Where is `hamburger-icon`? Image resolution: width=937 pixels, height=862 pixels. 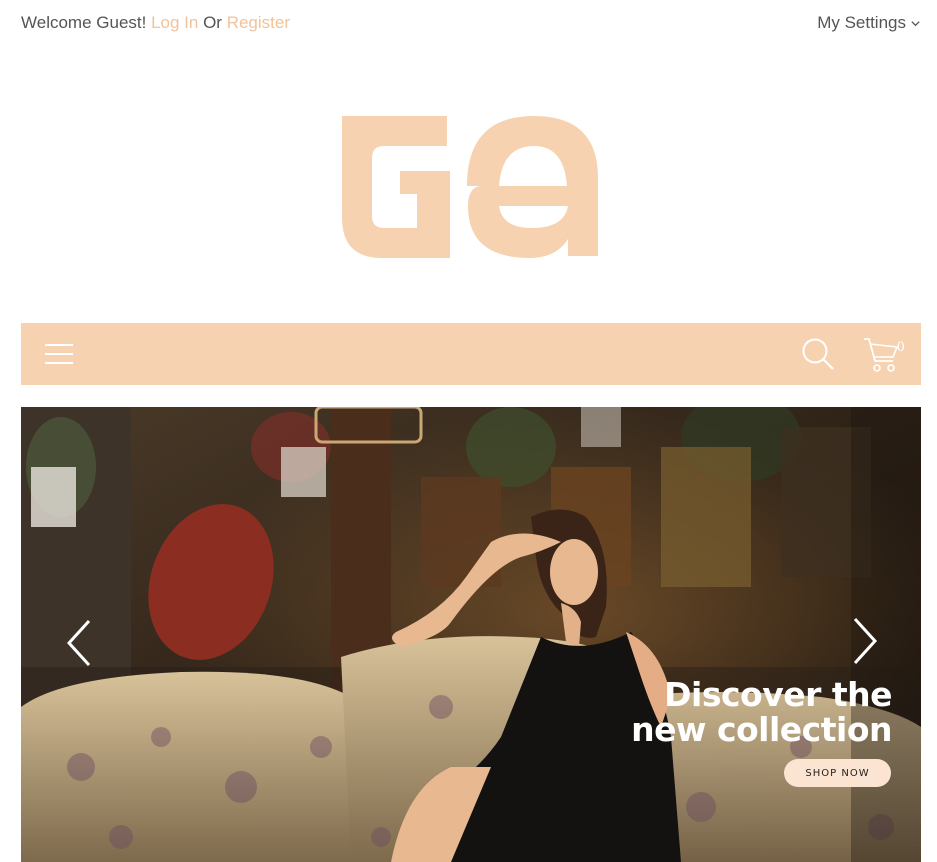
hamburger-icon is located at coordinates (59, 354).